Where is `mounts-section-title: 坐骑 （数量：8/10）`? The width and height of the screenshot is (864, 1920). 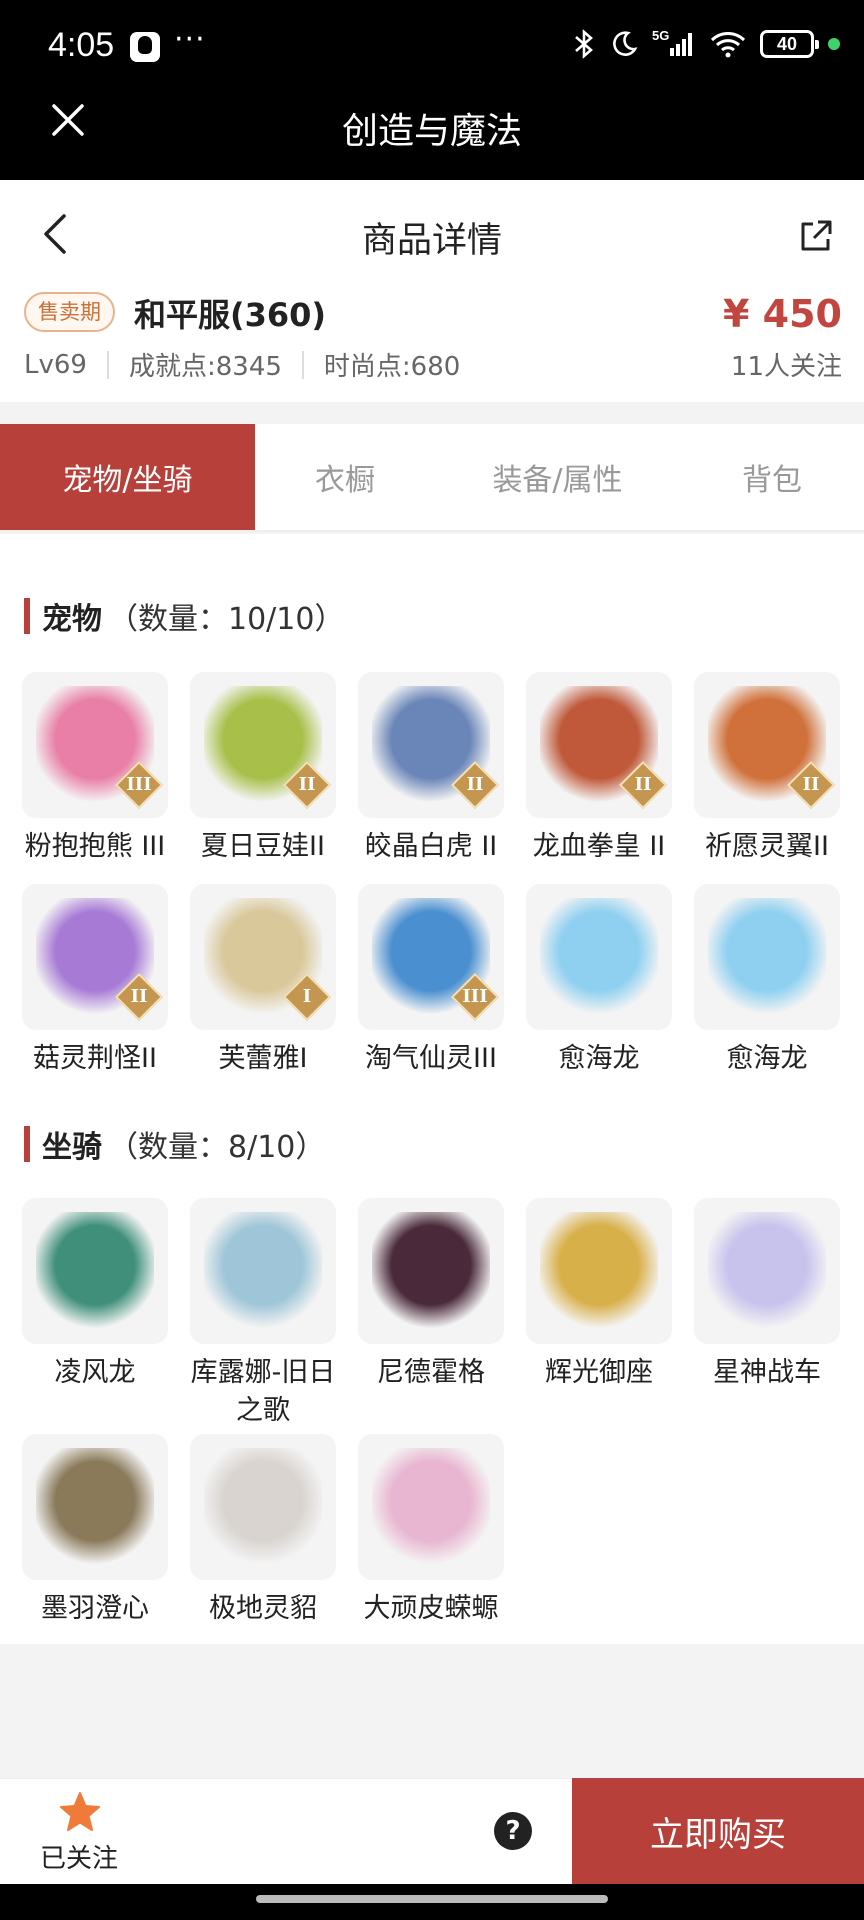
mounts-section-title: 坐骑 （数量：8/10） is located at coordinates (174, 1144).